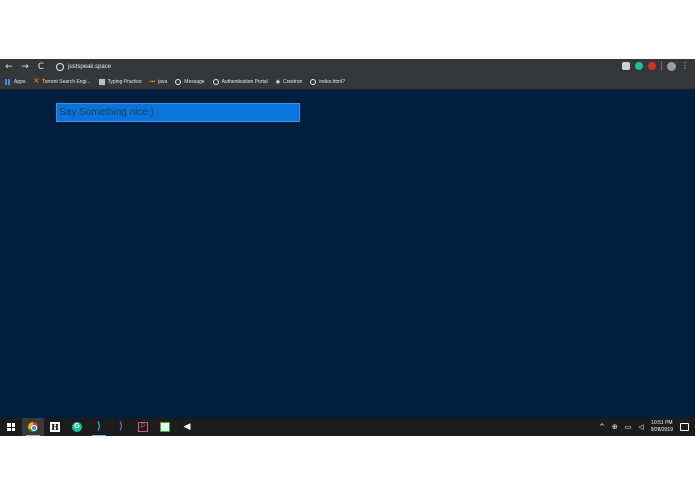  I want to click on extension-icon, so click(626, 66).